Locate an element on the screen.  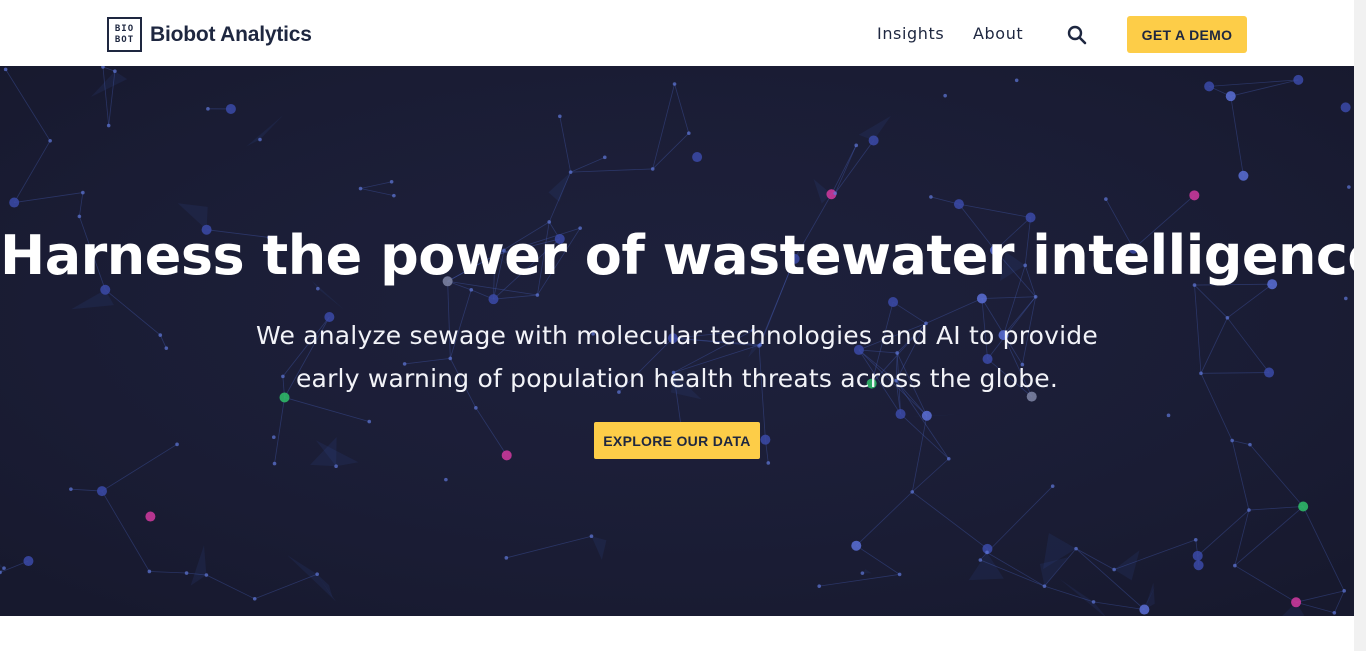
nav-link-about: About is located at coordinates (998, 33).